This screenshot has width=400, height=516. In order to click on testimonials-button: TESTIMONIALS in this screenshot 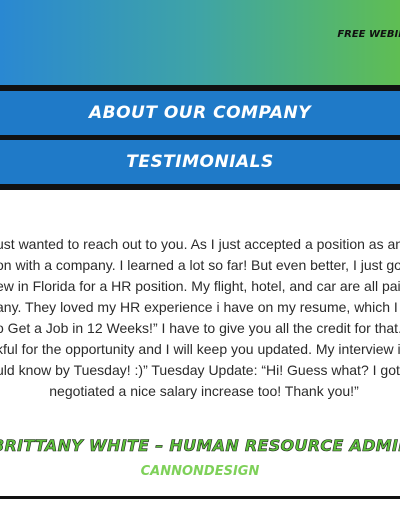, I will do `click(200, 162)`.